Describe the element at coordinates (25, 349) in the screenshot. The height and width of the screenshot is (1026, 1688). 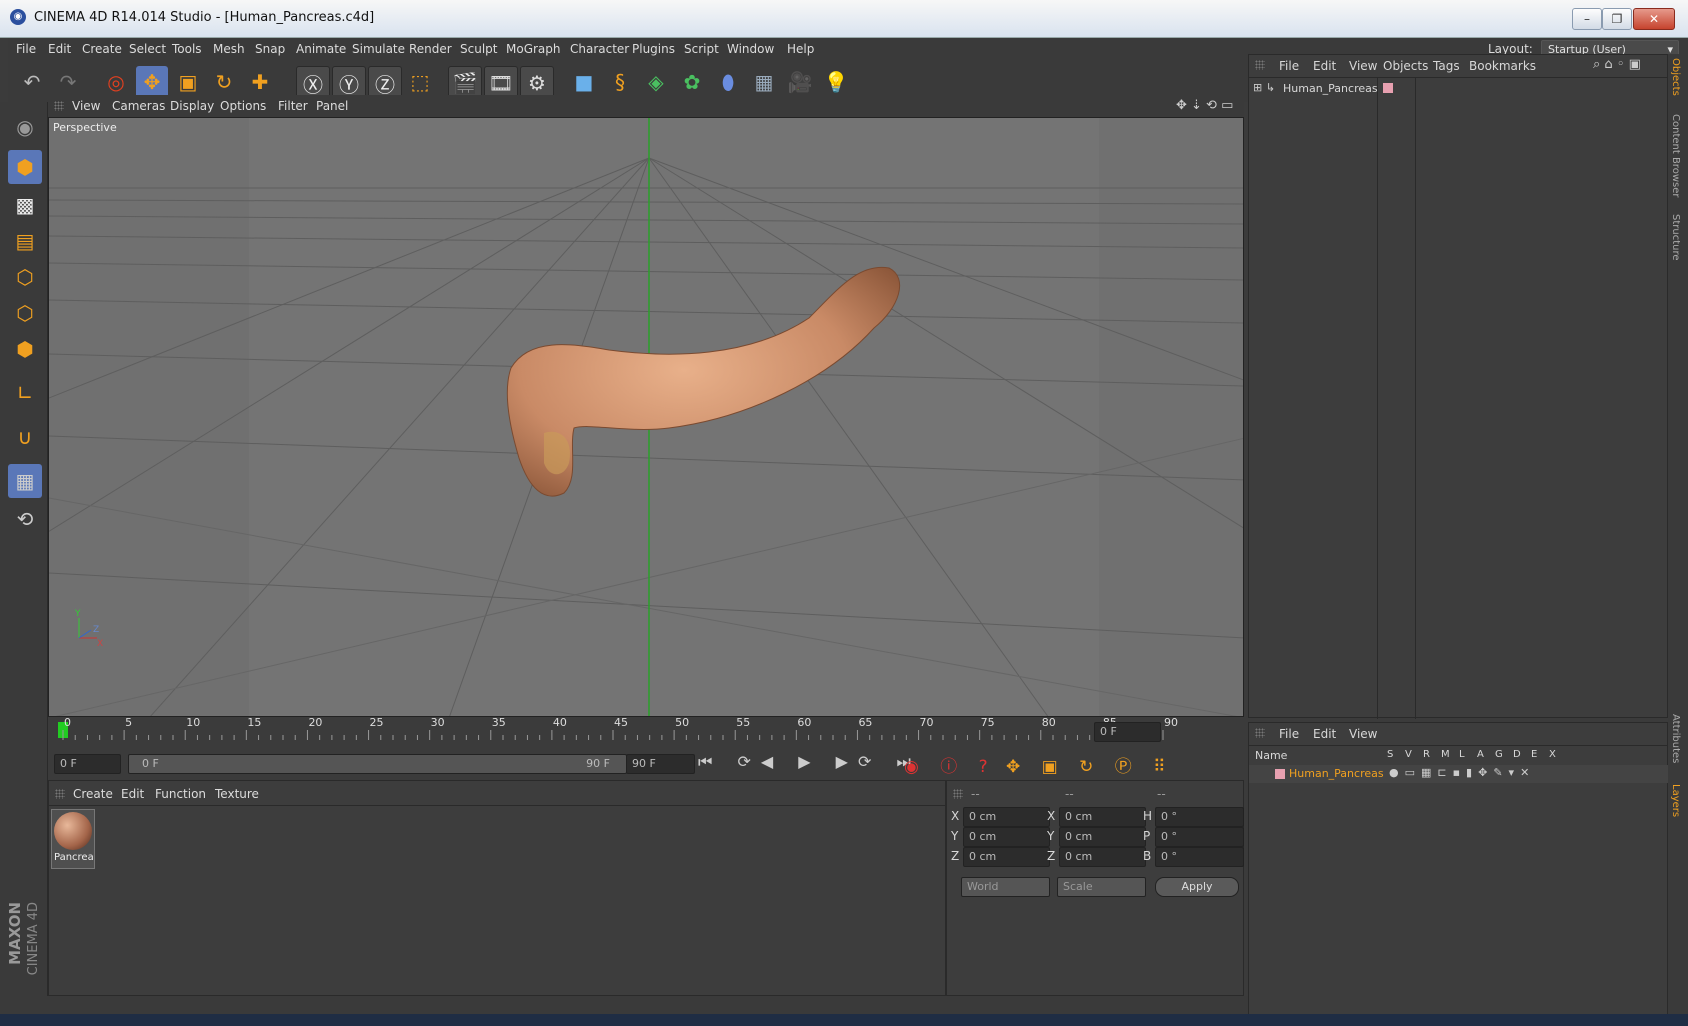
I see `polygons-mode-icon: ⬢` at that location.